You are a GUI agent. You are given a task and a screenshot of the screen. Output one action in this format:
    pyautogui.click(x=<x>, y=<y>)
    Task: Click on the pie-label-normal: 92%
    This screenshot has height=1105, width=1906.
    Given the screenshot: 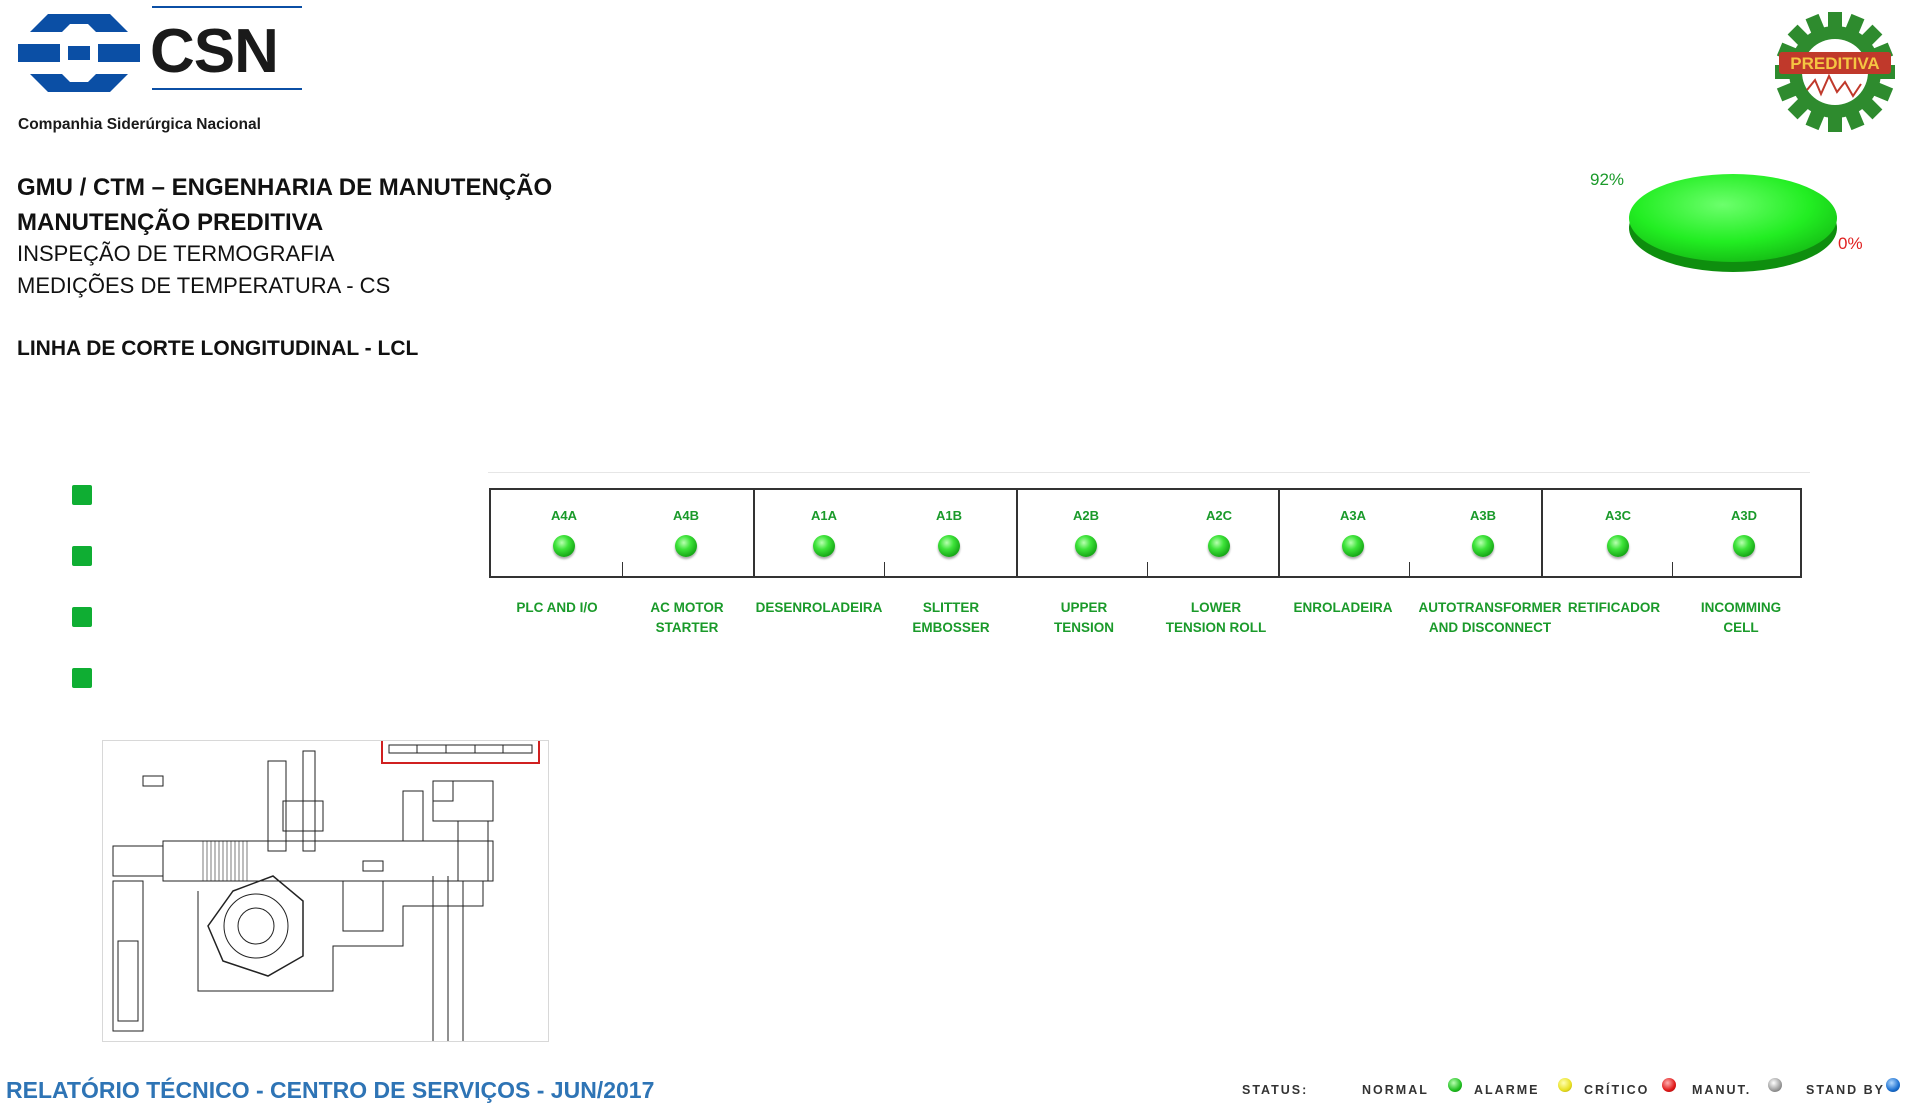 What is the action you would take?
    pyautogui.click(x=1607, y=179)
    